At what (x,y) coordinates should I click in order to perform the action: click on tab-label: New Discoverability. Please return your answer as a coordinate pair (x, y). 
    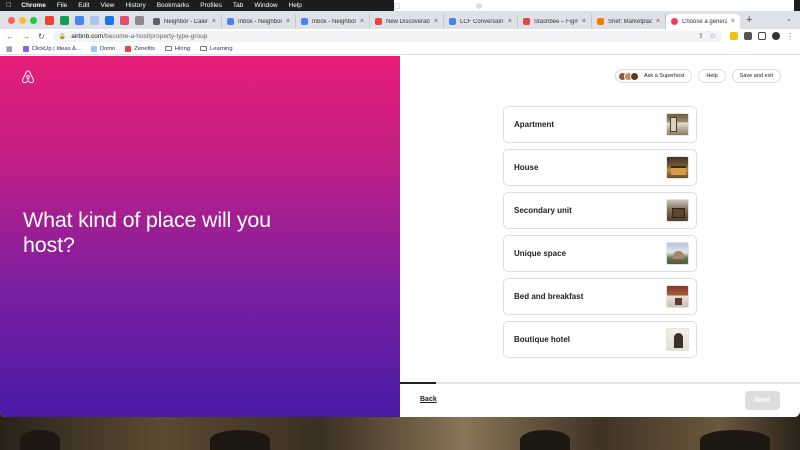
    Looking at the image, I should click on (408, 21).